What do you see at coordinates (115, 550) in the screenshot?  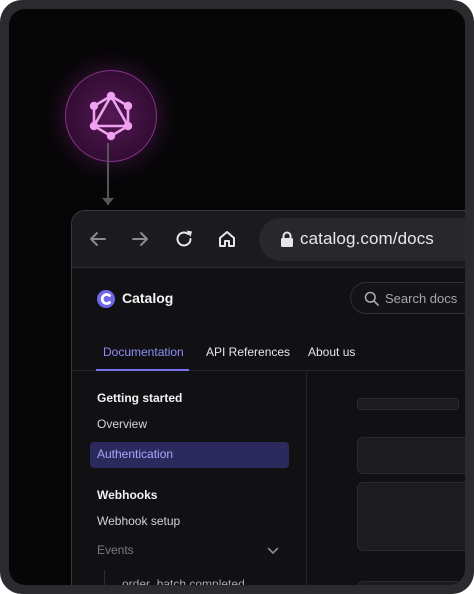 I see `sidebar-item-events: Events` at bounding box center [115, 550].